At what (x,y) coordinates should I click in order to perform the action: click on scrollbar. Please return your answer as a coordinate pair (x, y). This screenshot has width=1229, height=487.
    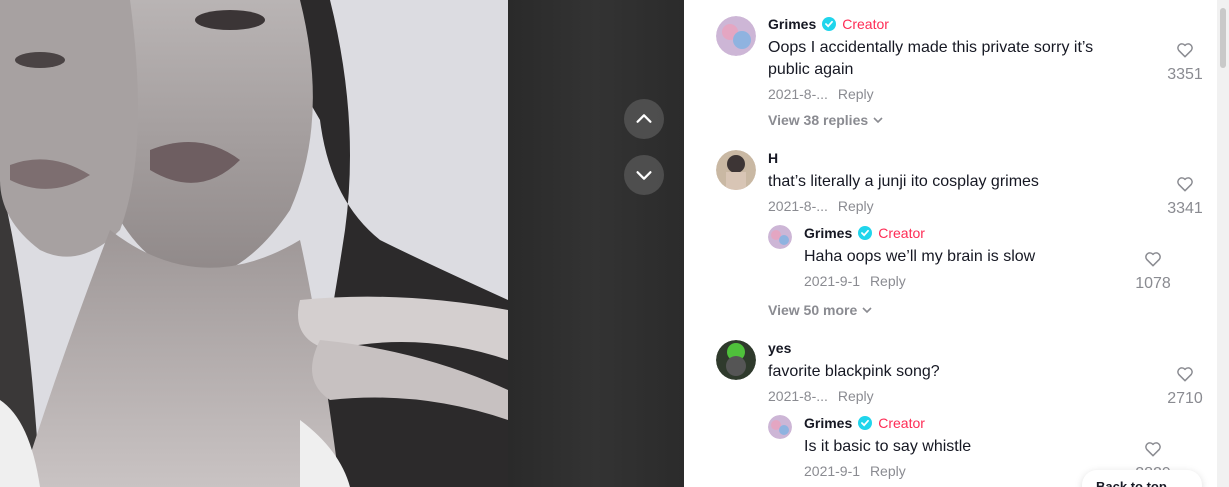
    Looking at the image, I should click on (1223, 243).